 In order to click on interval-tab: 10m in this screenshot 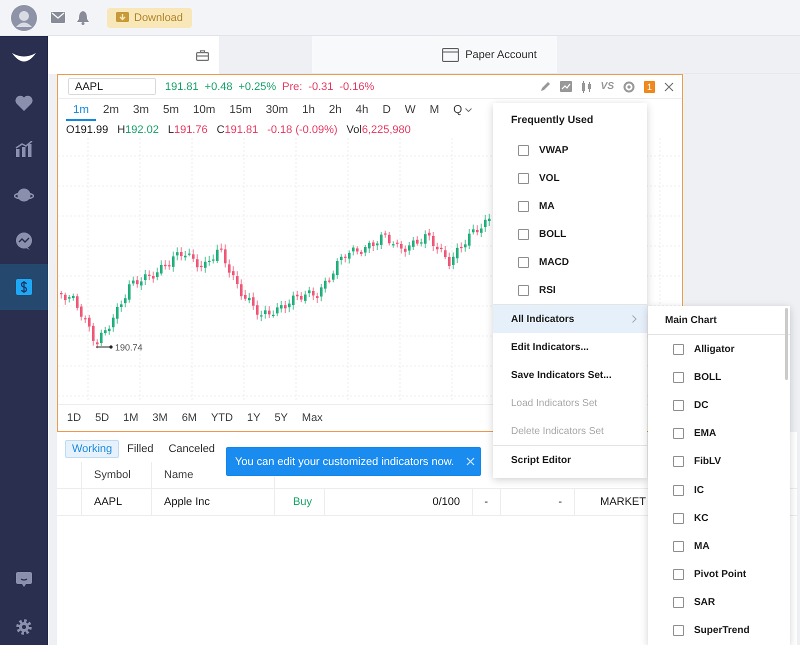, I will do `click(204, 112)`.